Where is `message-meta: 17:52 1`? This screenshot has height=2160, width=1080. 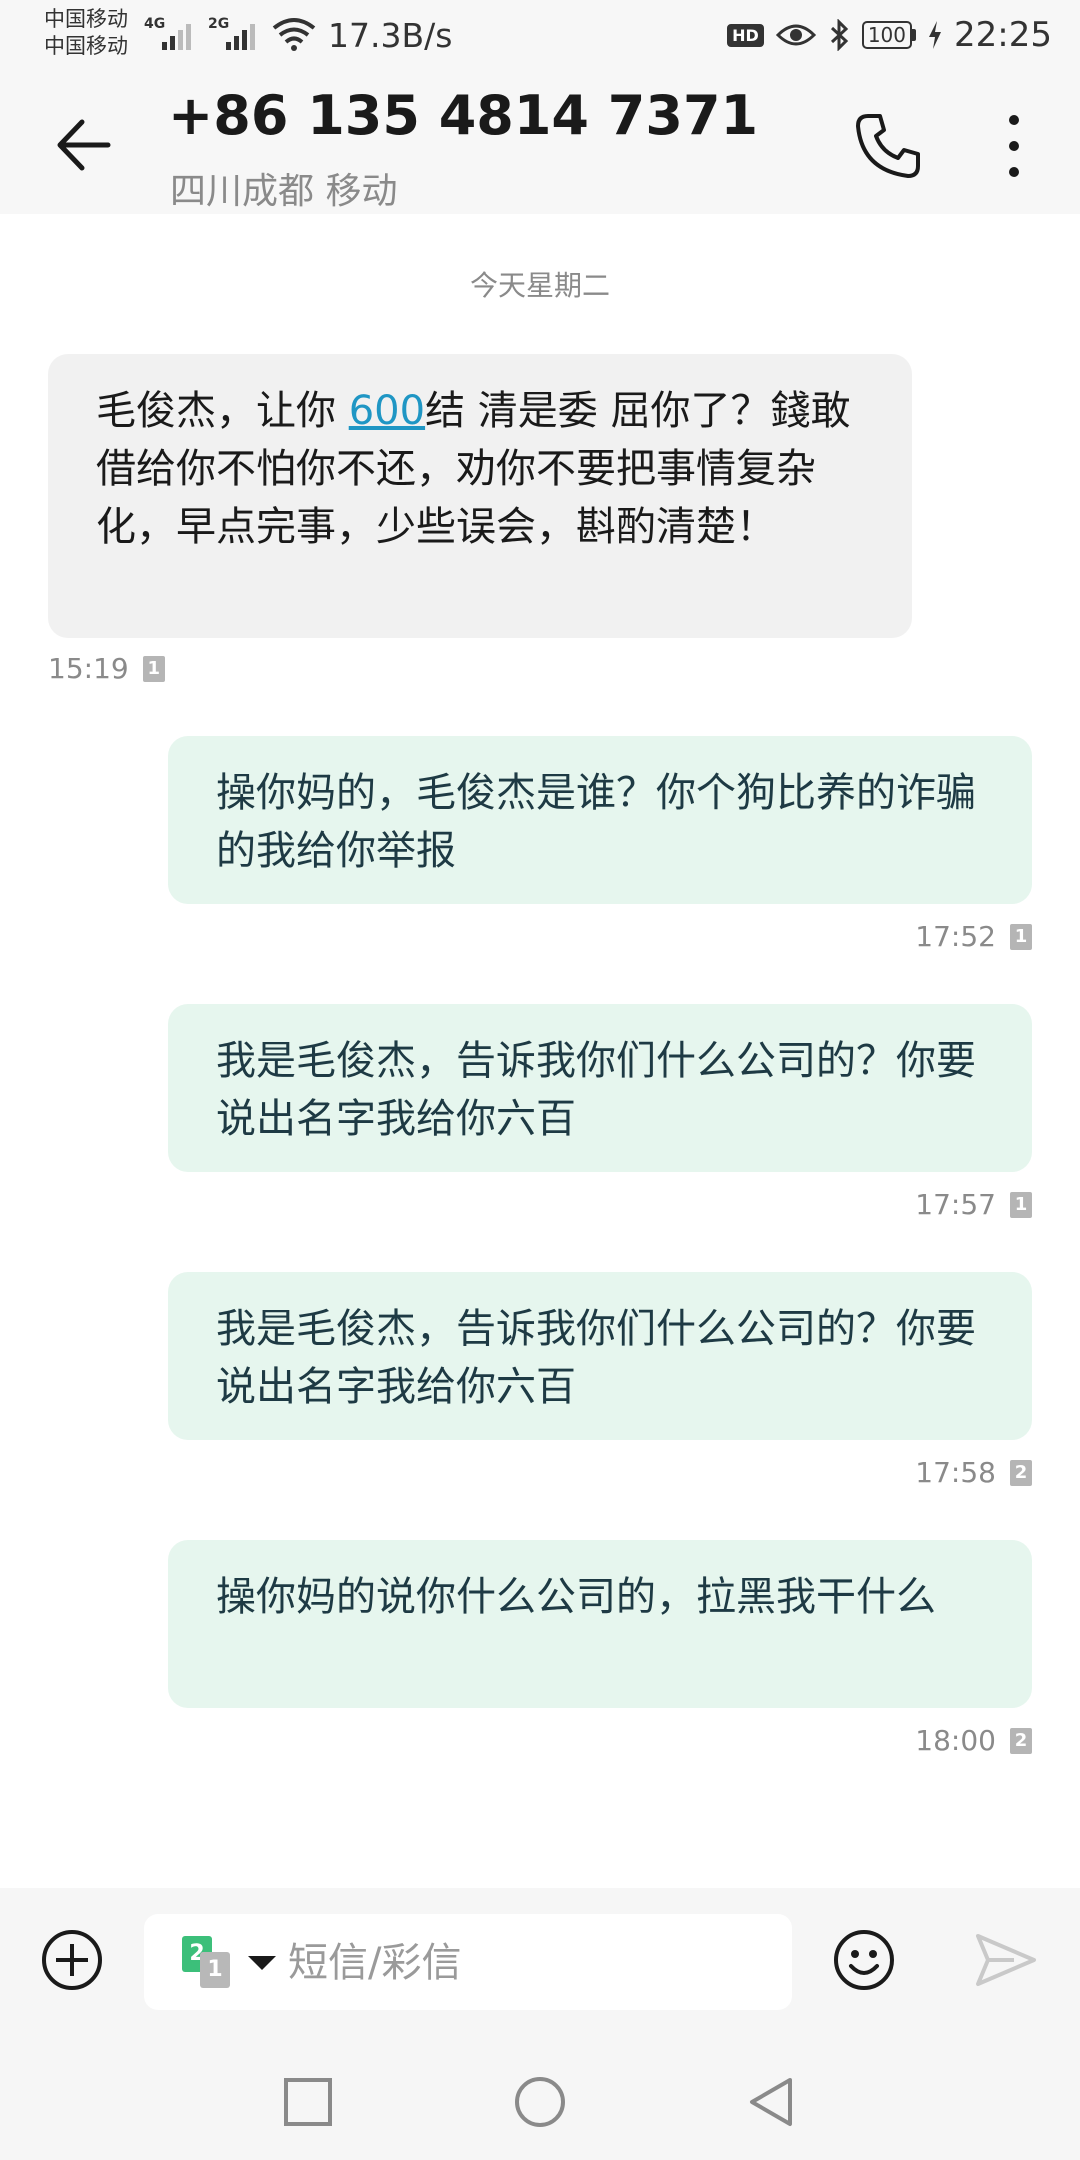
message-meta: 17:52 1 is located at coordinates (973, 936).